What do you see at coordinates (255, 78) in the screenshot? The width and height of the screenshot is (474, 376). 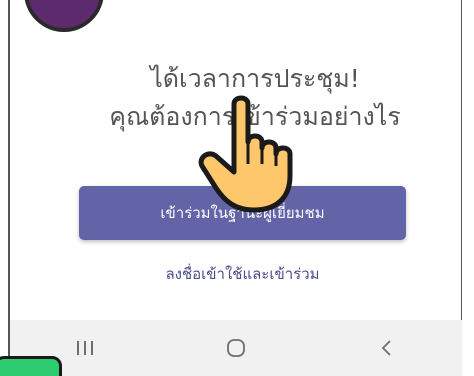 I see `meeting-prompt-title: ได้เวลาการประชุม!` at bounding box center [255, 78].